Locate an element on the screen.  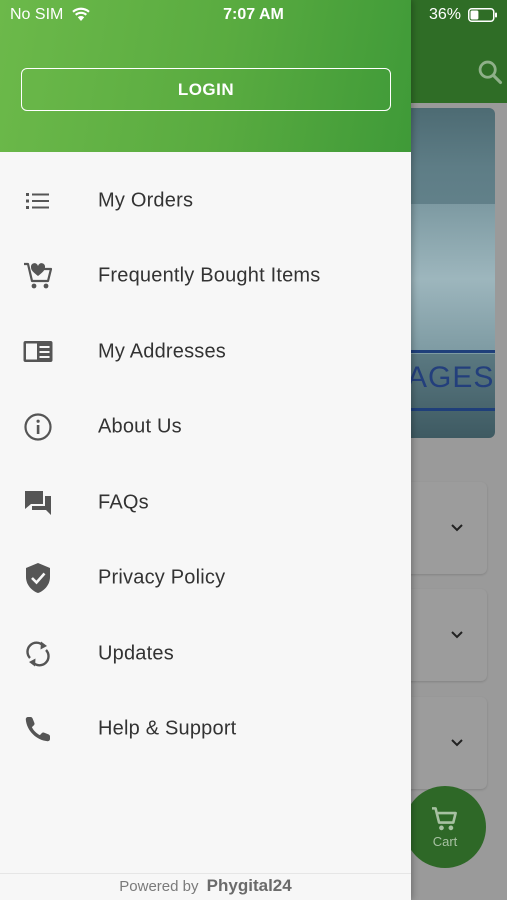
search-icon is located at coordinates (490, 72).